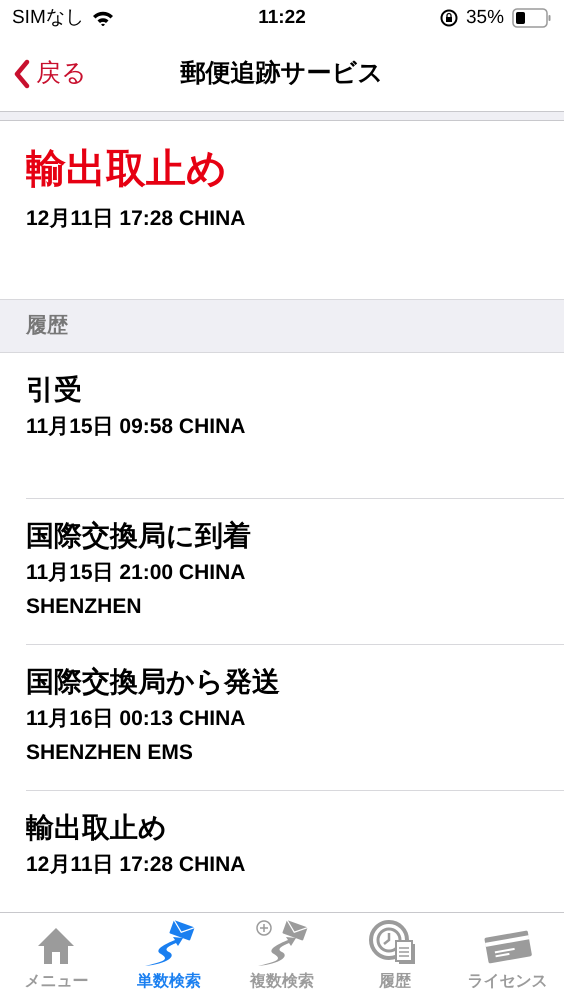 The image size is (564, 1000). What do you see at coordinates (43, 73) in the screenshot?
I see `back-button: 戻る` at bounding box center [43, 73].